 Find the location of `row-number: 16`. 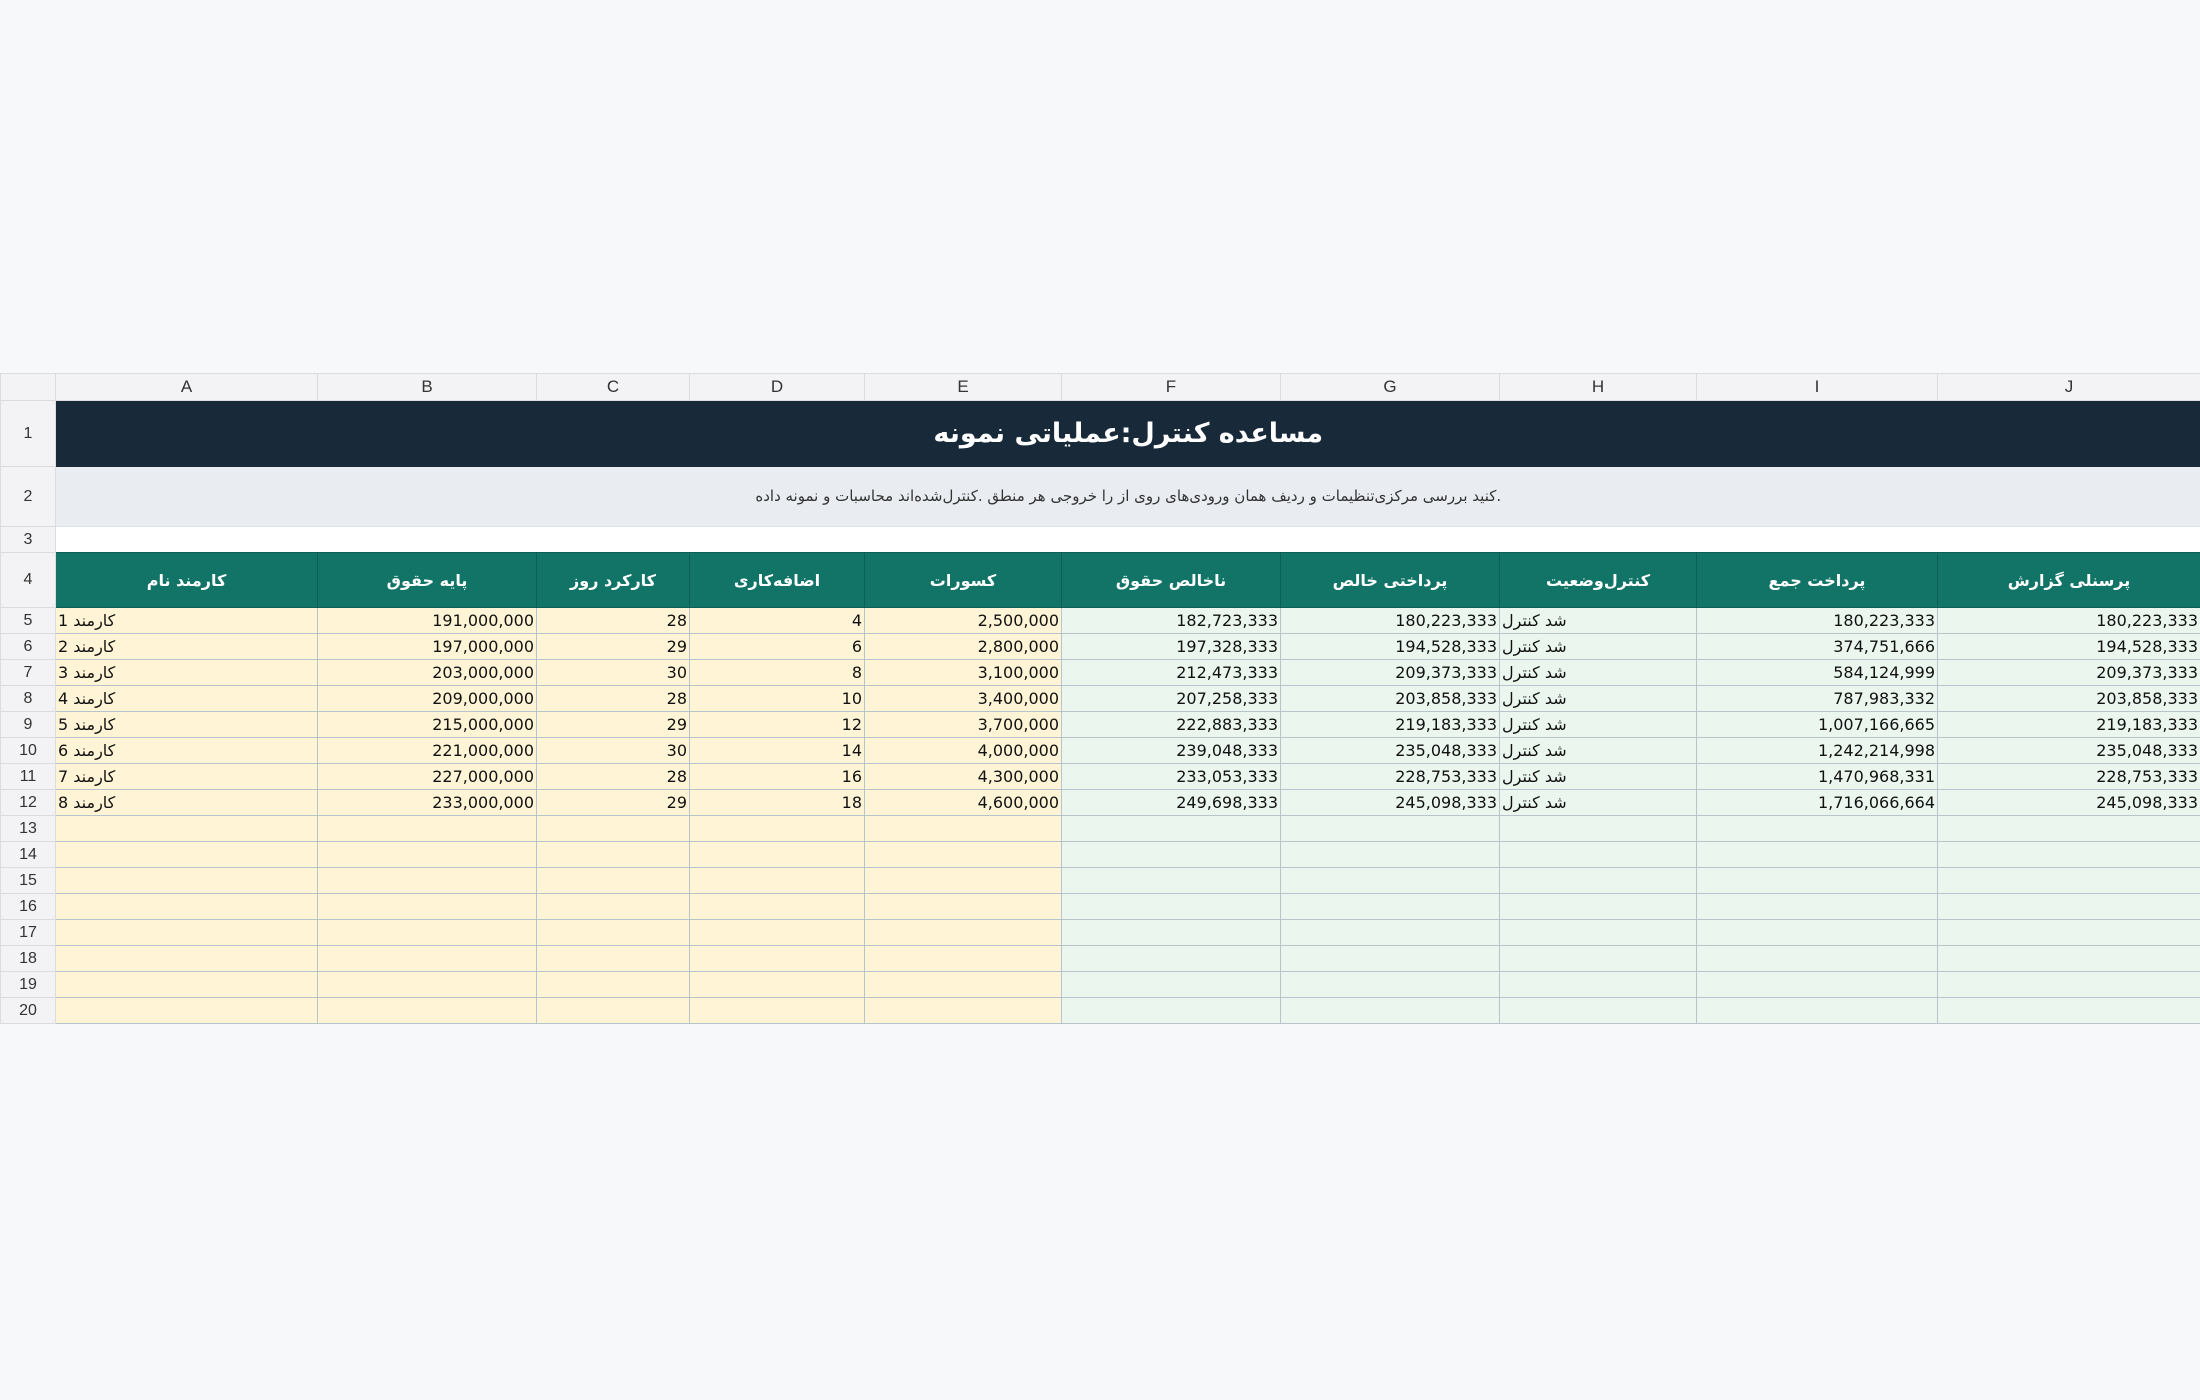

row-number: 16 is located at coordinates (28, 906).